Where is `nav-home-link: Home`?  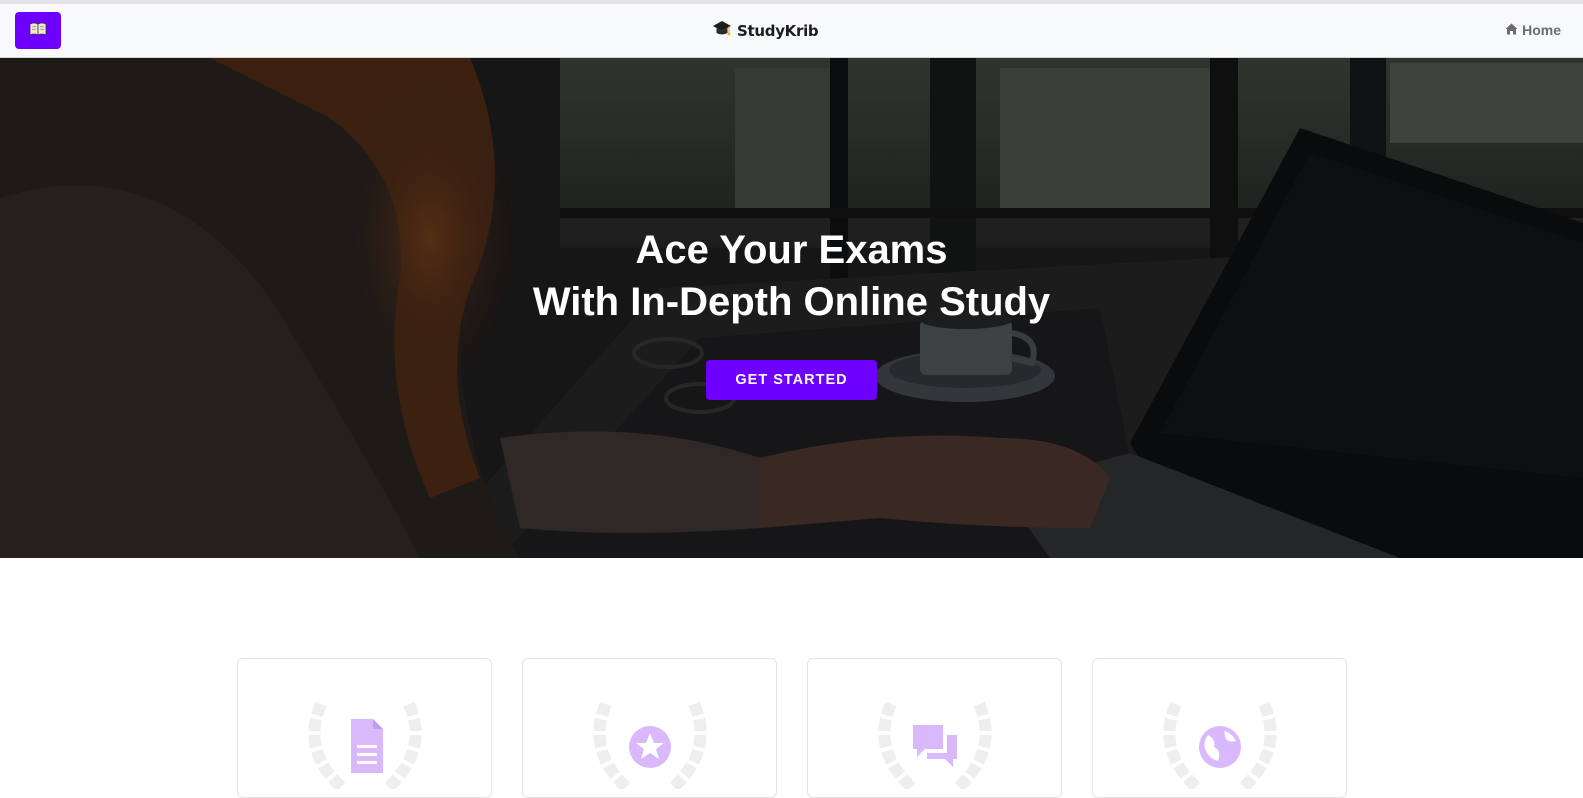 nav-home-link: Home is located at coordinates (1533, 30).